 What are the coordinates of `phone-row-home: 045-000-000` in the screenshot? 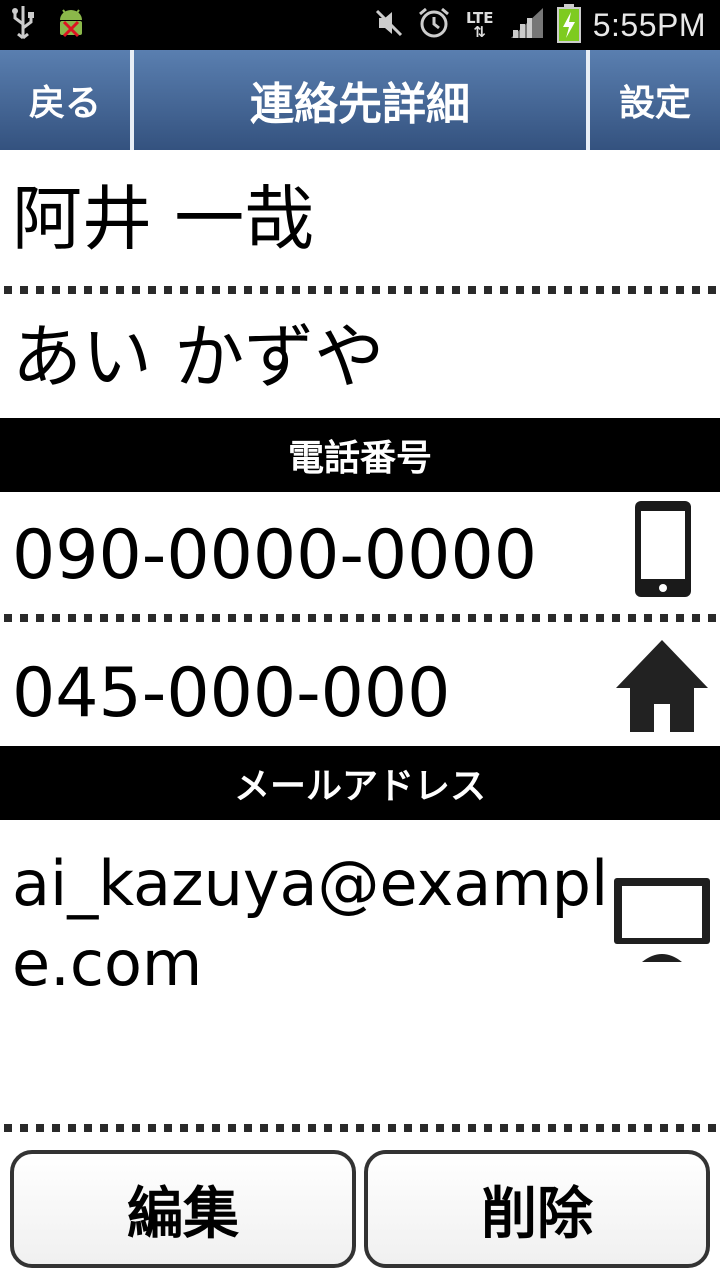 It's located at (360, 685).